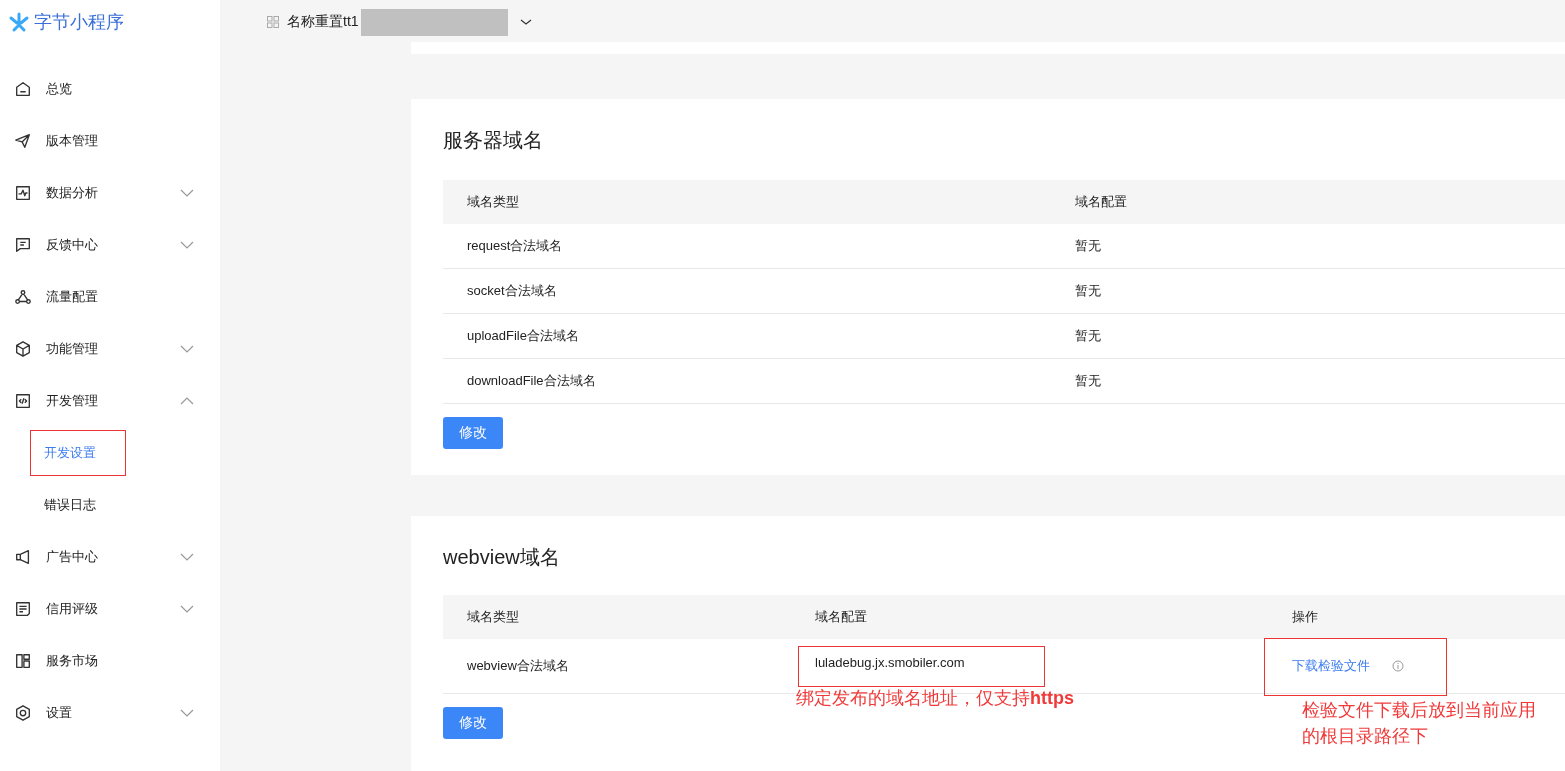  Describe the element at coordinates (19, 22) in the screenshot. I see `logo-icon` at that location.